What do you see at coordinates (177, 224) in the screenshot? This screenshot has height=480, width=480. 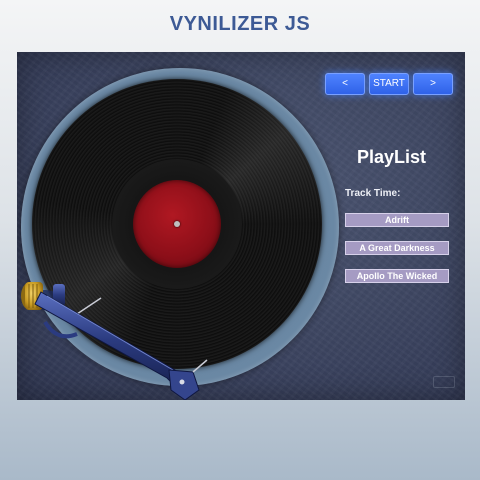 I see `spindle` at bounding box center [177, 224].